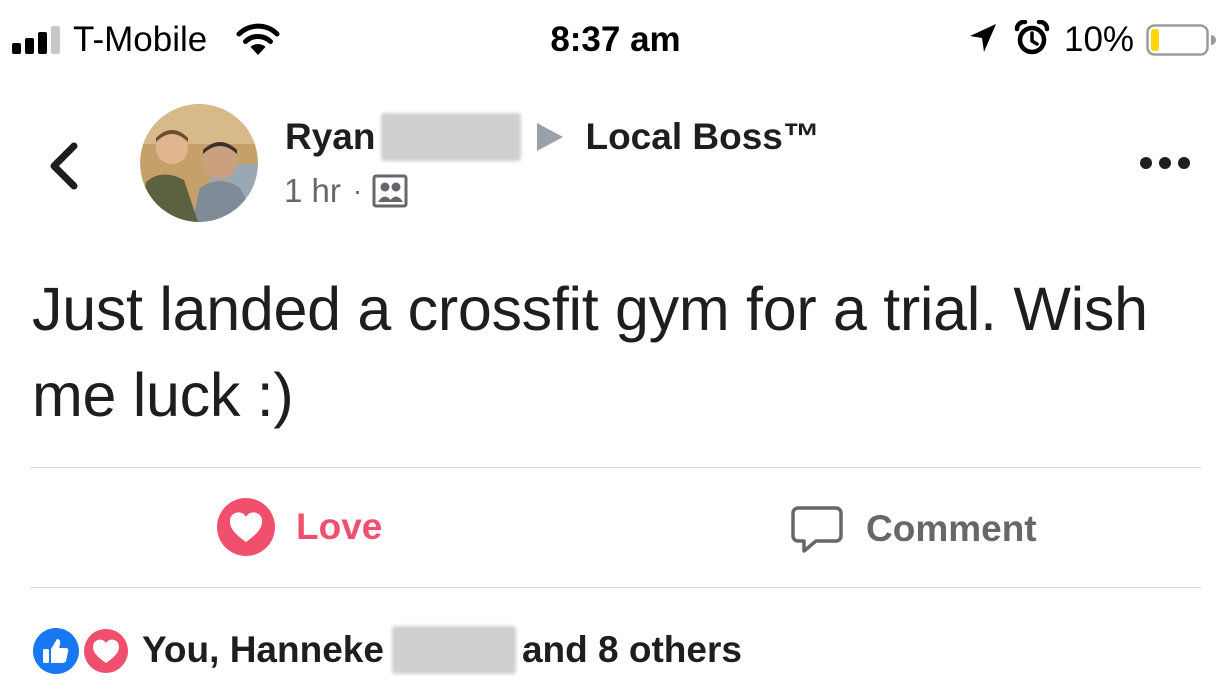 The width and height of the screenshot is (1231, 692). What do you see at coordinates (346, 191) in the screenshot?
I see `post-meta: 1 hr ·` at bounding box center [346, 191].